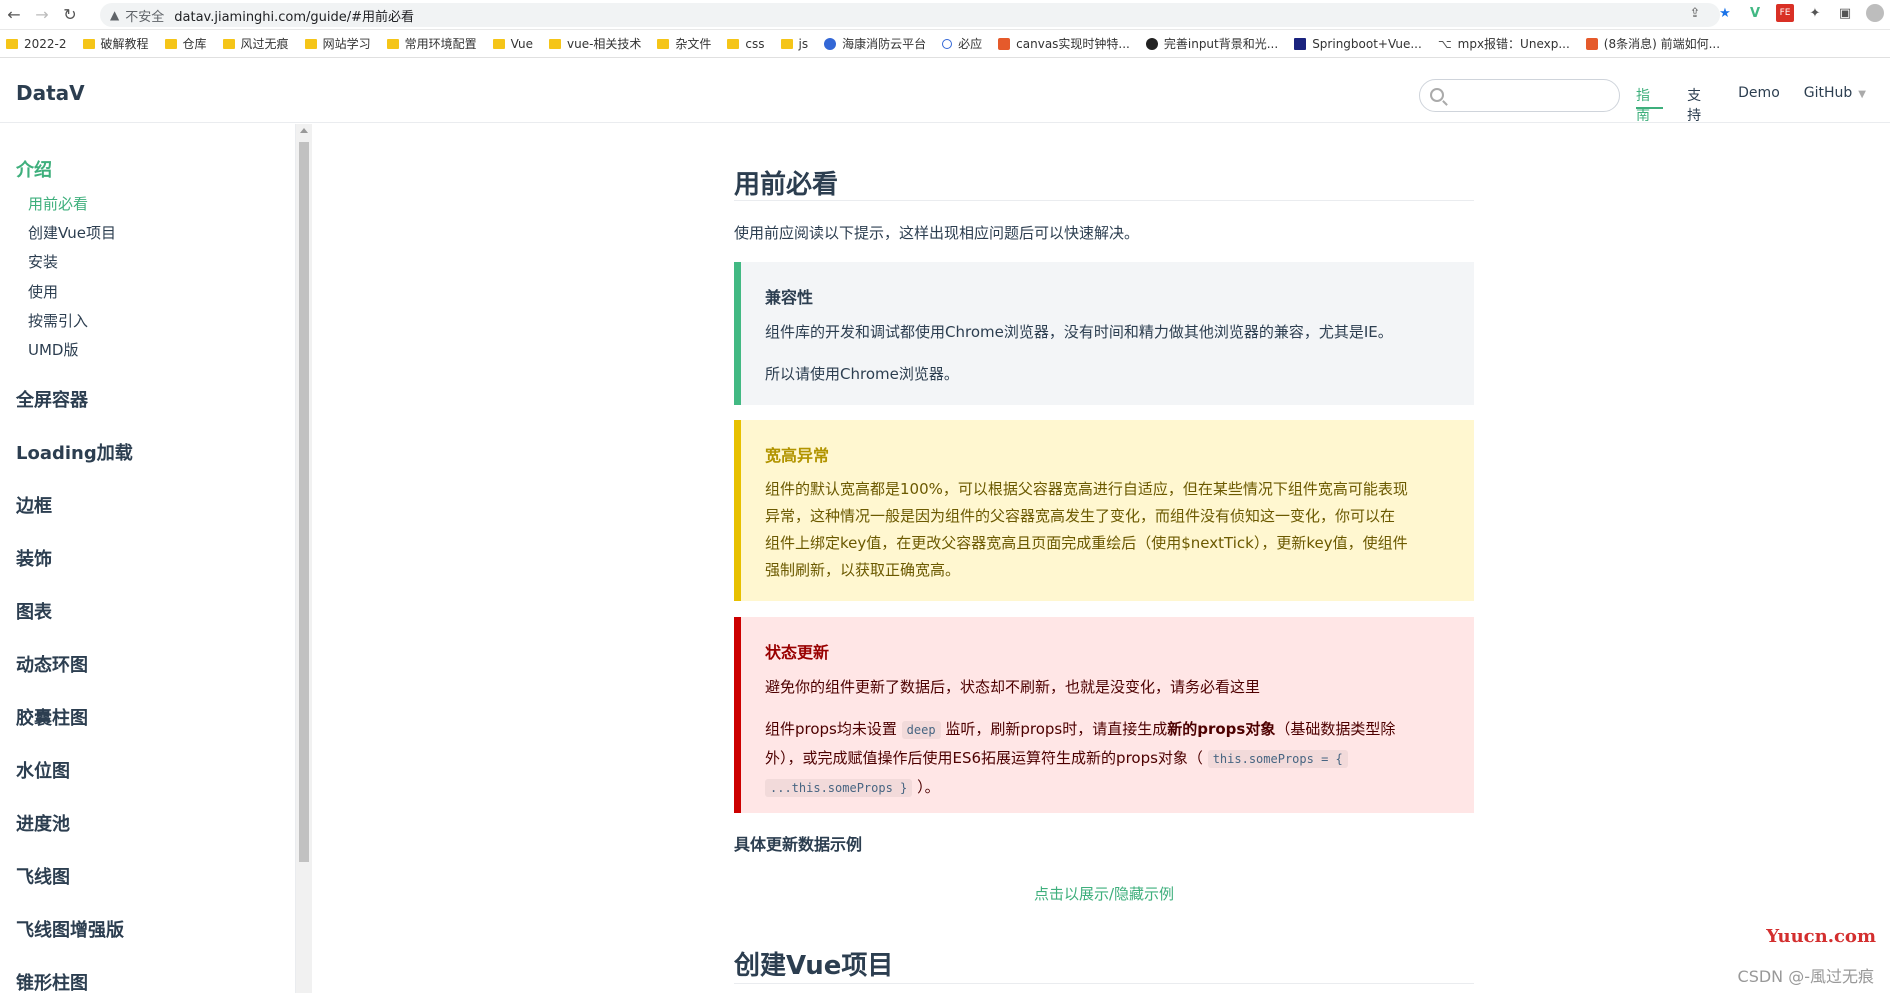  I want to click on bookmark-item: 仓库, so click(185, 43).